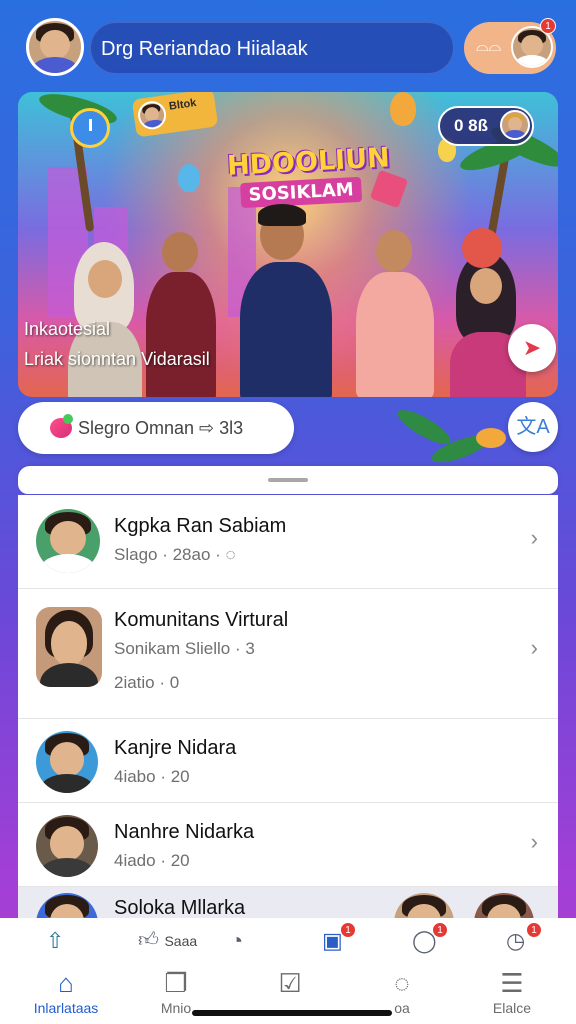 The height and width of the screenshot is (1024, 576). What do you see at coordinates (55, 47) in the screenshot?
I see `profile-avatar` at bounding box center [55, 47].